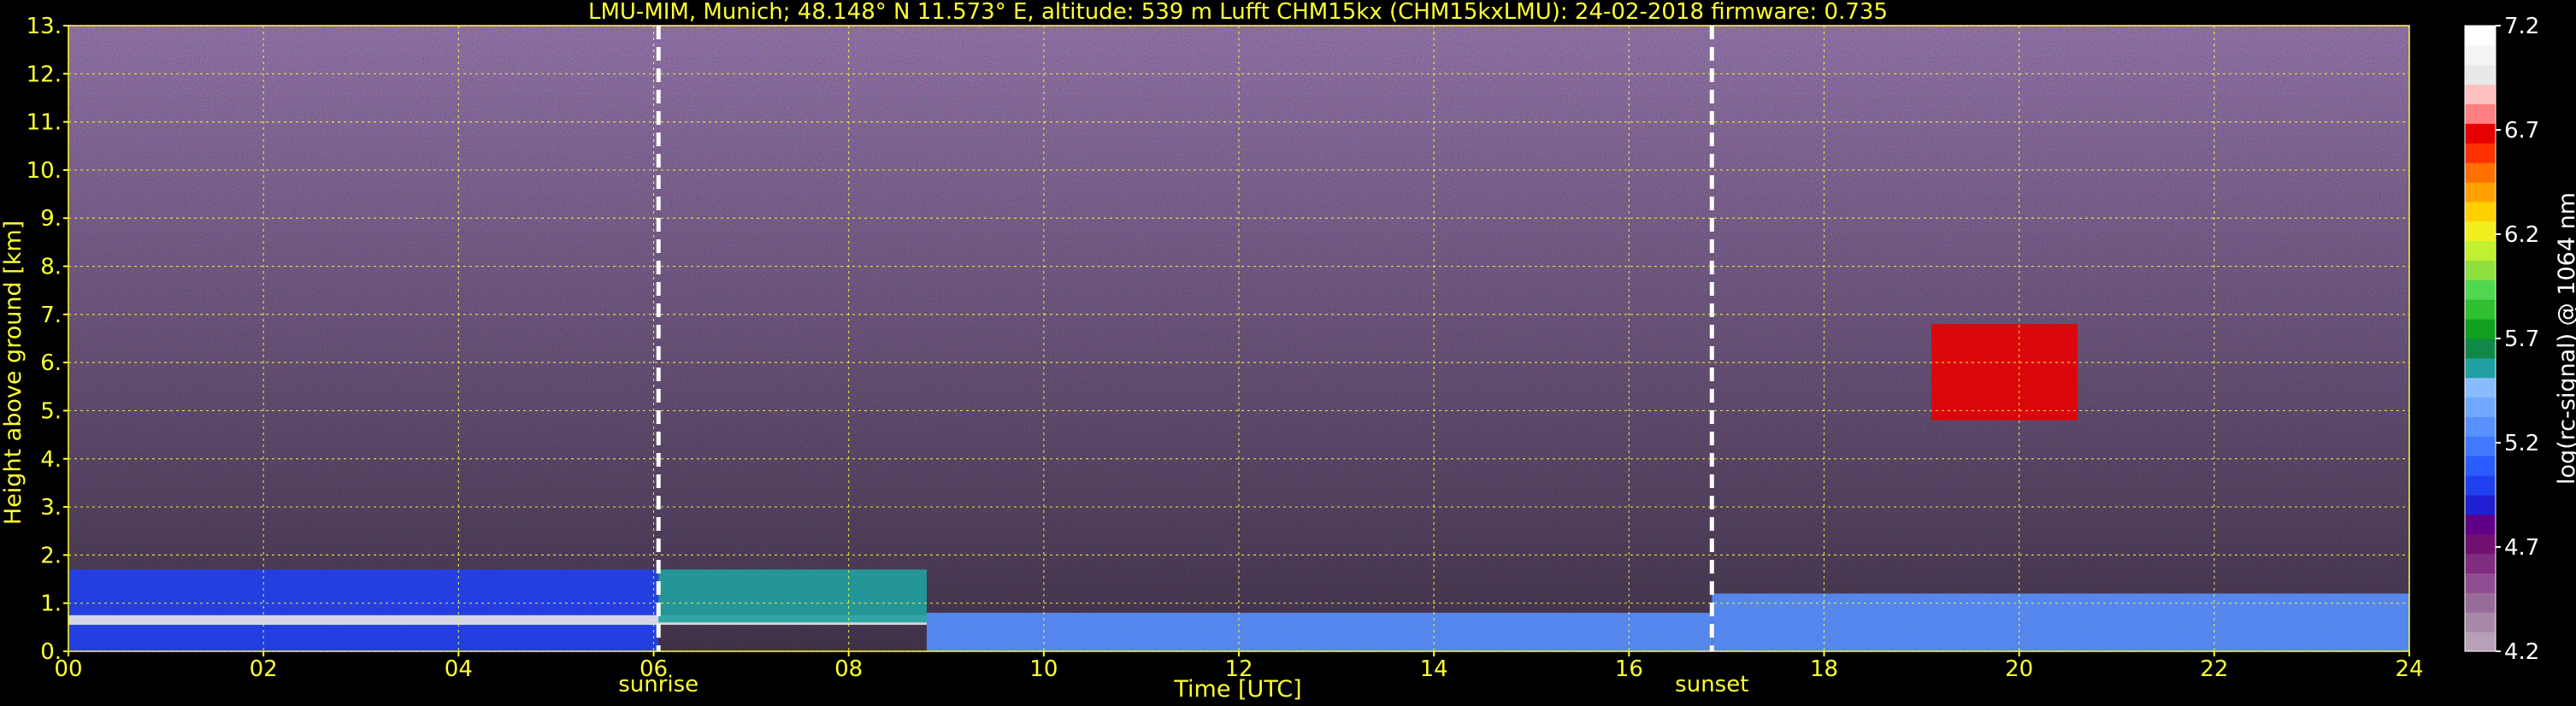  I want to click on y-tick-label: 0., so click(51, 652).